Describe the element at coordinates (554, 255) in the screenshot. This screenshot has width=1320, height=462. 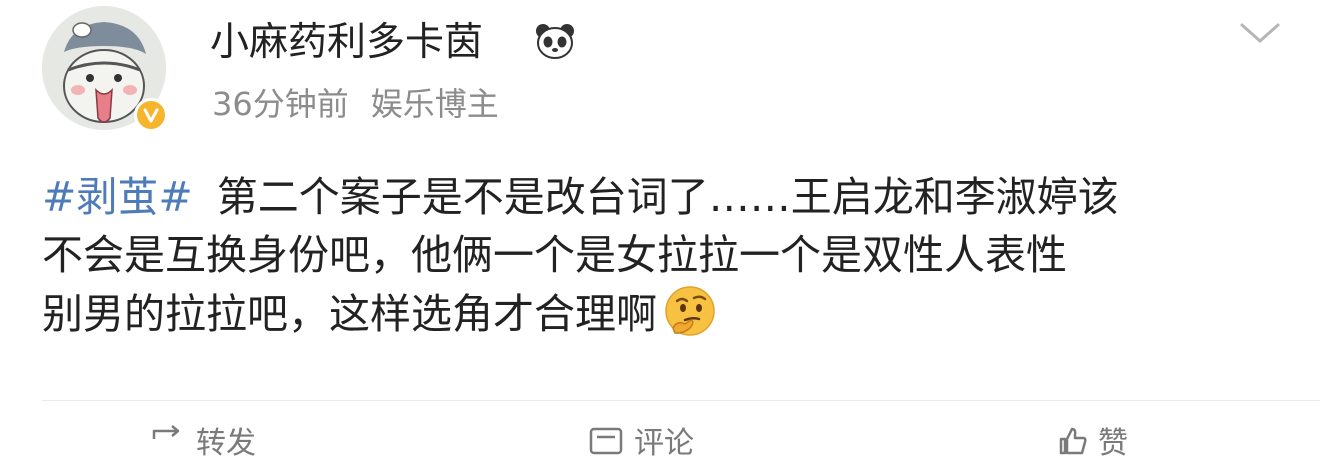
I see `post-text-line-2: 不会是互换身份吧，他俩一个是女拉拉一个是双性人表性` at that location.